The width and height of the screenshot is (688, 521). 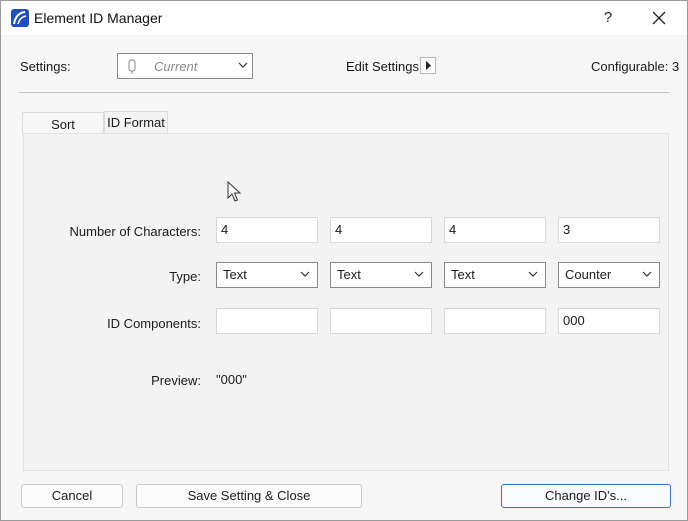 I want to click on characters-field-1: 4, so click(x=267, y=230).